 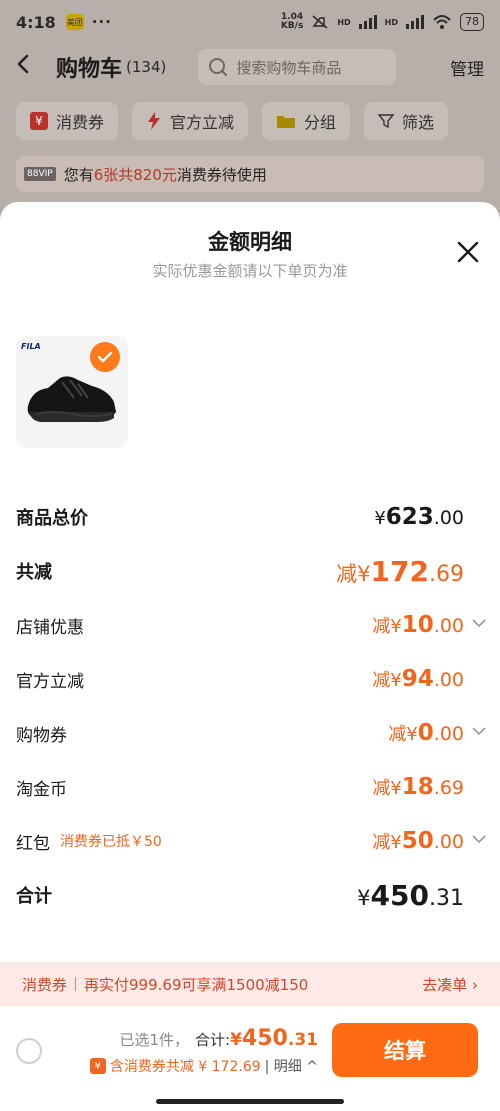 What do you see at coordinates (250, 625) in the screenshot?
I see `row-shop-discount: 店铺优惠 减¥ 10.00` at bounding box center [250, 625].